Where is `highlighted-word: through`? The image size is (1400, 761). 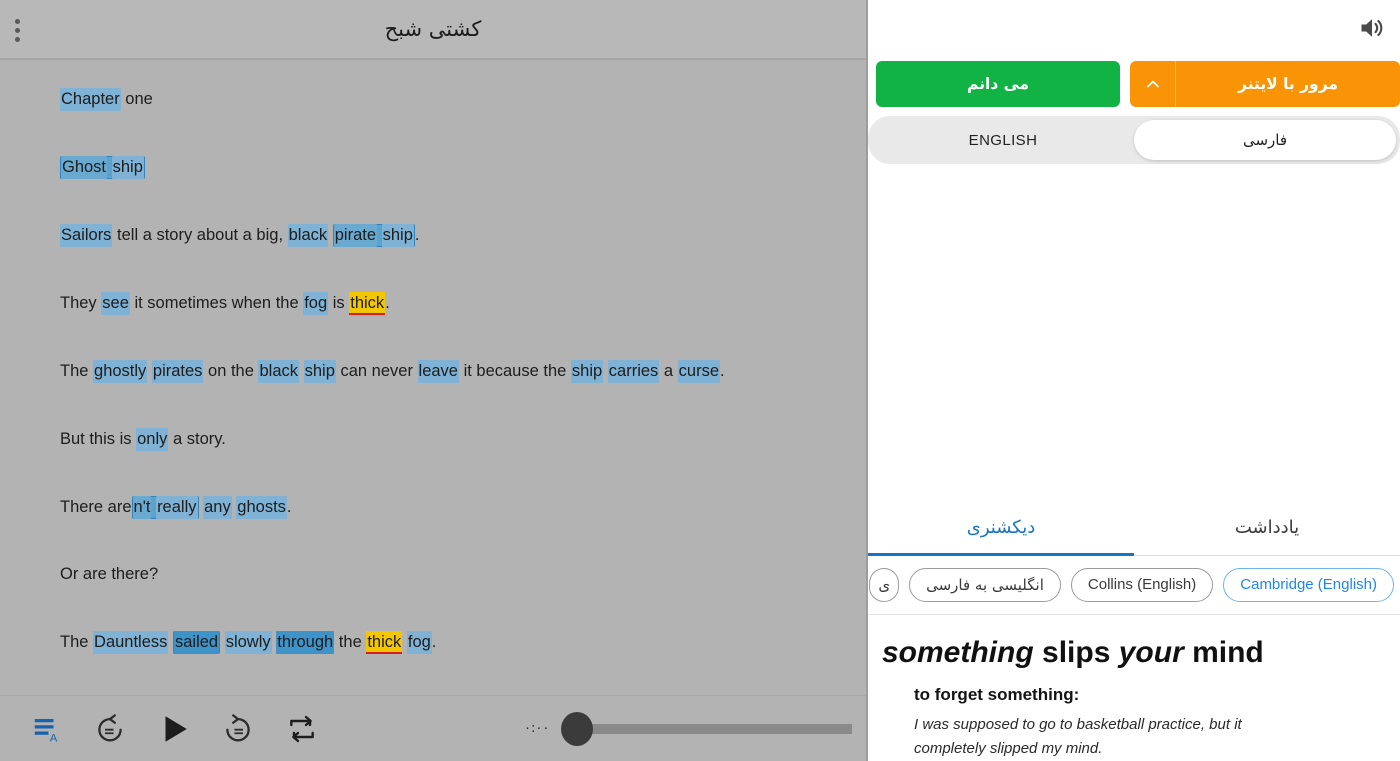 highlighted-word: through is located at coordinates (305, 643).